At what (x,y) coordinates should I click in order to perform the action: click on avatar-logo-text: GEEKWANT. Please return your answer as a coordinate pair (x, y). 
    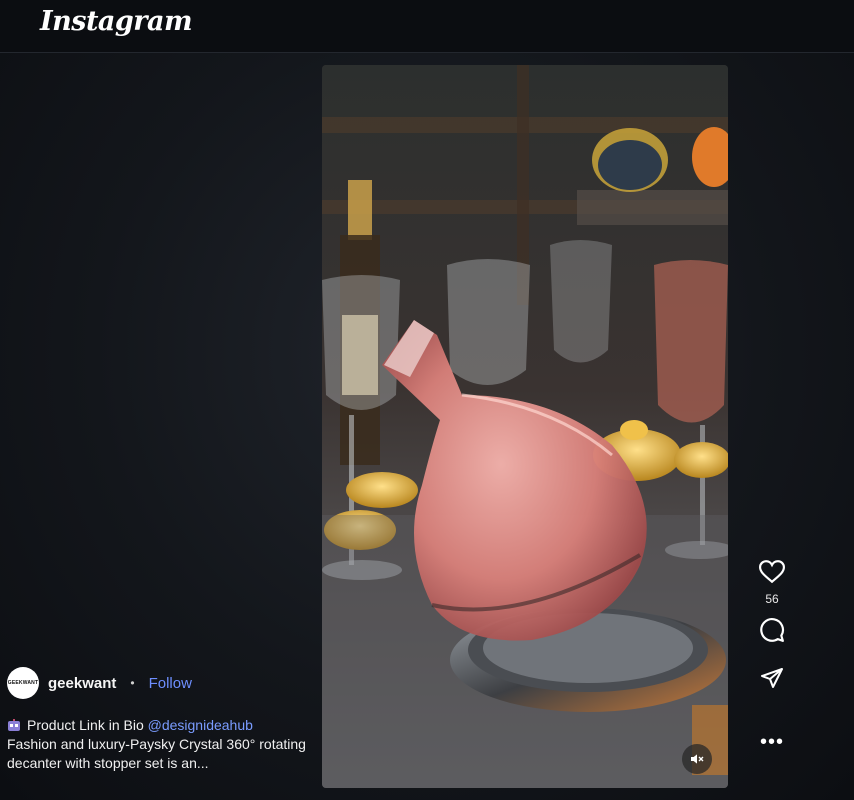
    Looking at the image, I should click on (23, 683).